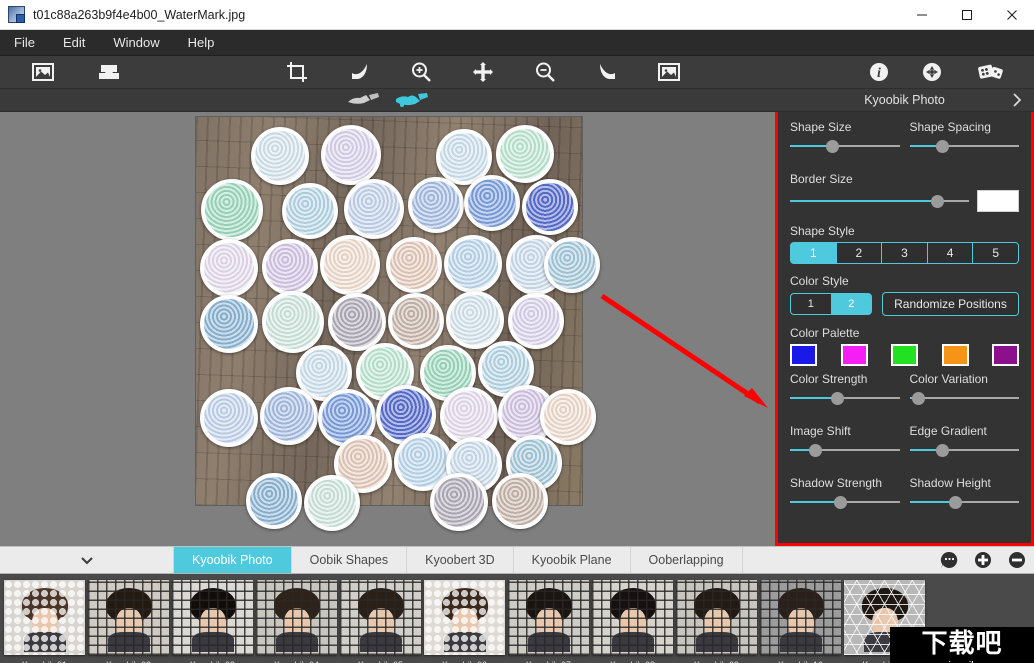 Image resolution: width=1034 pixels, height=663 pixels. Describe the element at coordinates (572, 560) in the screenshot. I see `tab-kyoobik-plane: Kyoobik Plane` at that location.